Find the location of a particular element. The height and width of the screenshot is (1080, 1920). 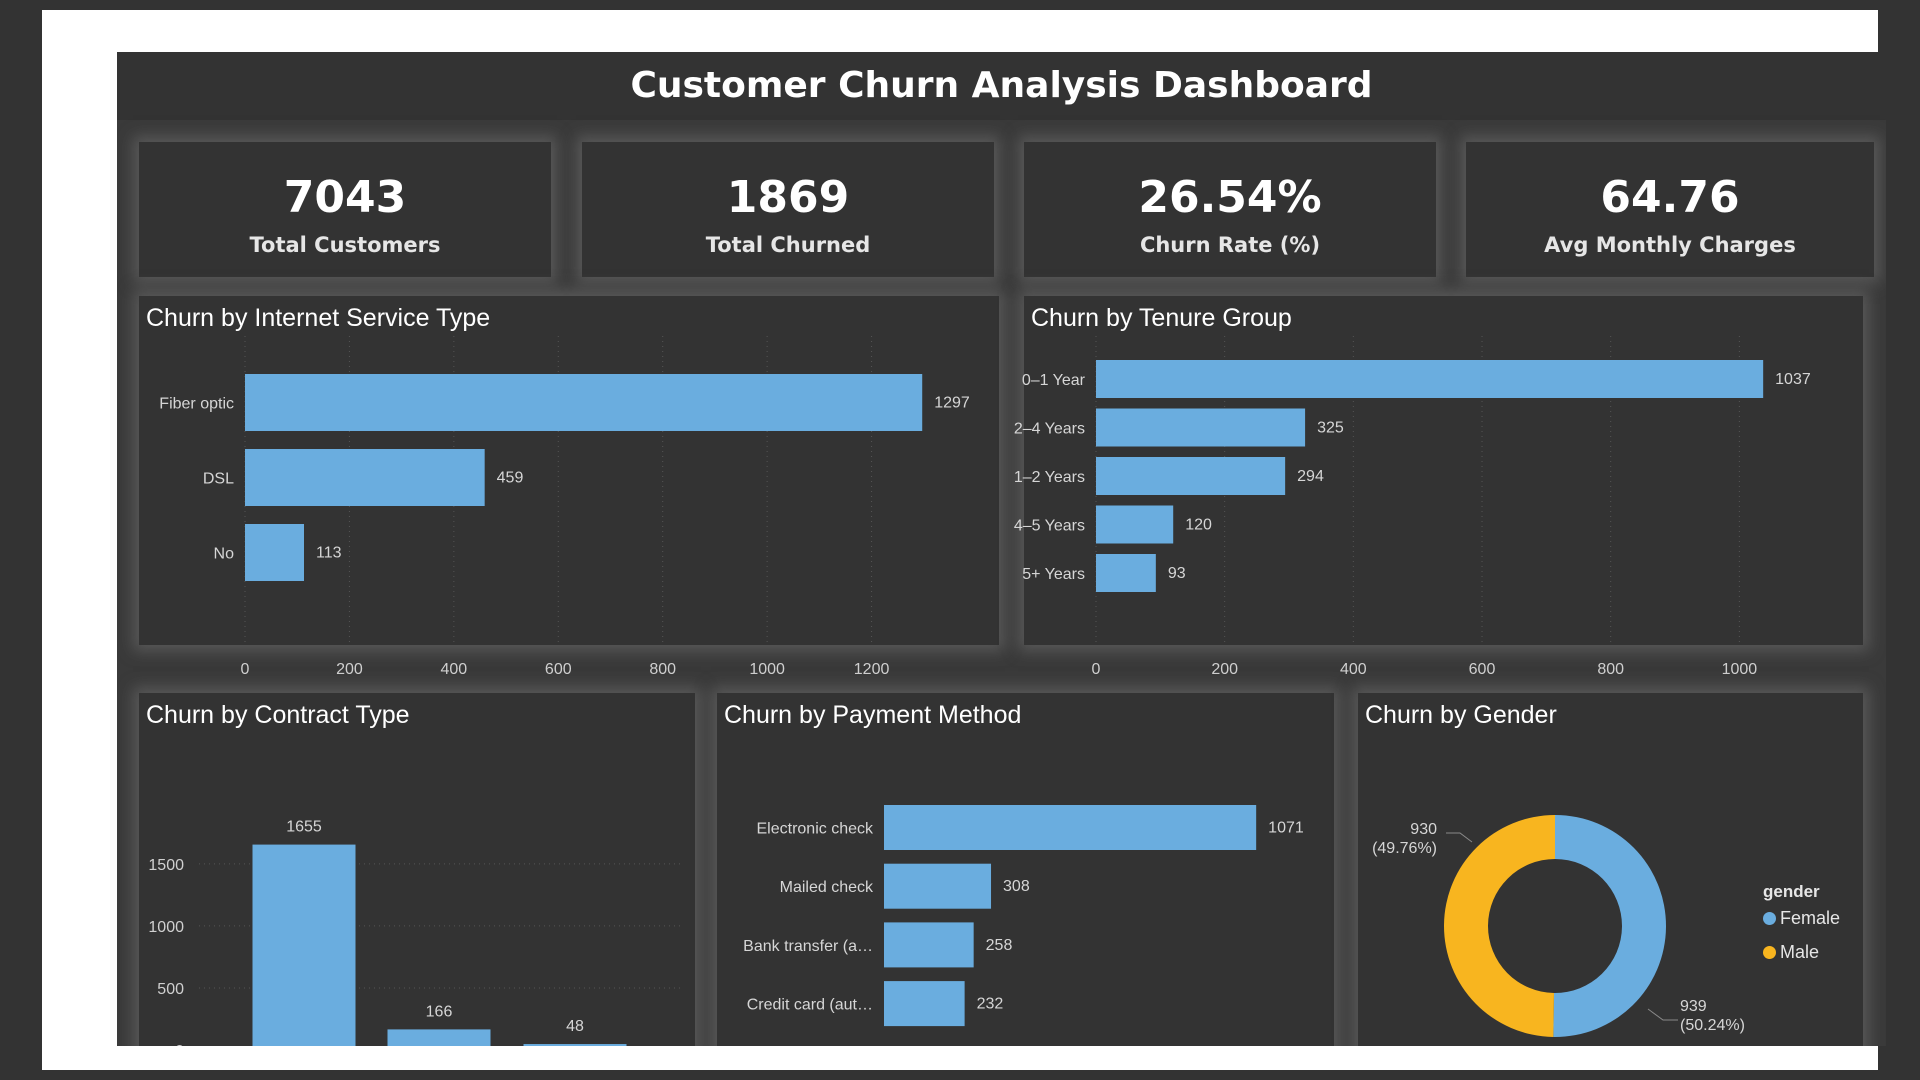

legend-item-male: Male is located at coordinates (1791, 952).